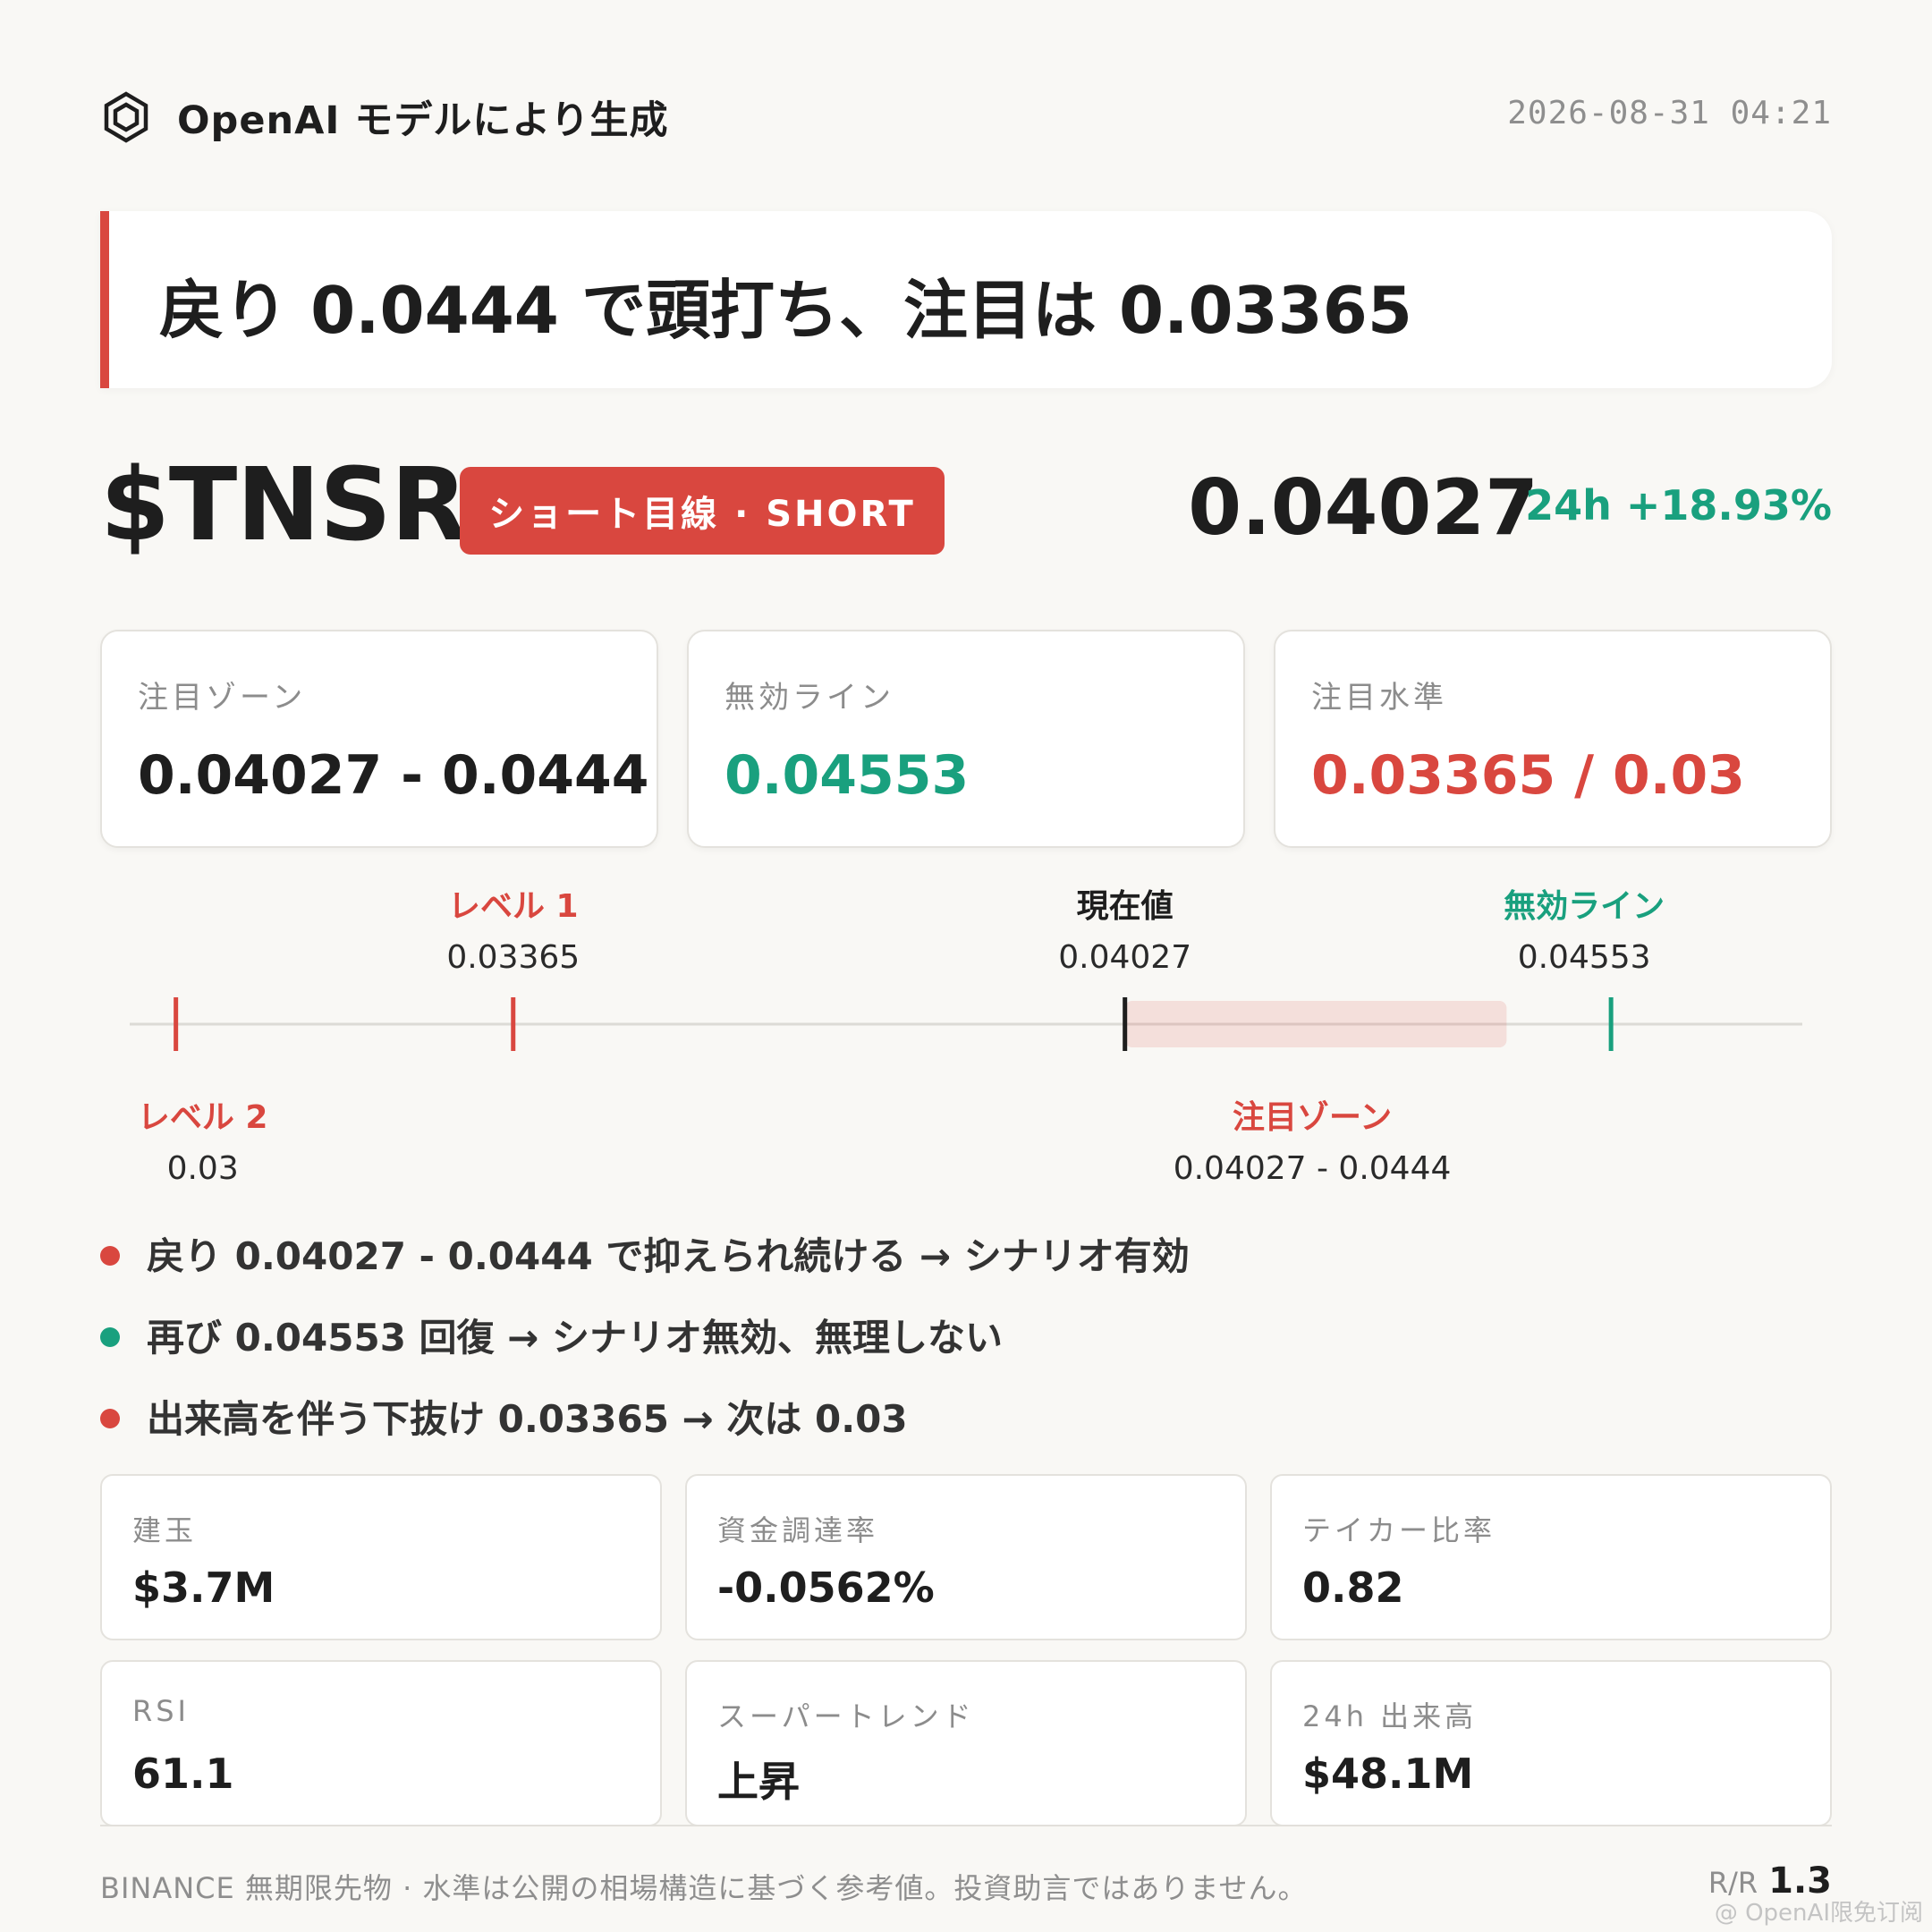 The width and height of the screenshot is (1932, 1932). I want to click on stat-taker-ratio: テイカー比率 0.82, so click(1551, 1557).